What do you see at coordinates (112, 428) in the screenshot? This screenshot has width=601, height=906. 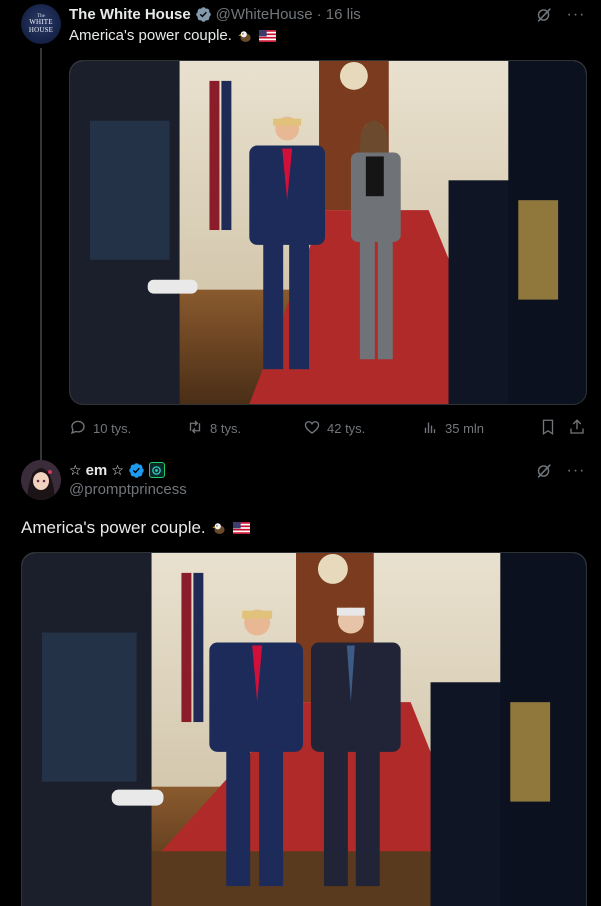 I see `reply-count: 10 tys.` at bounding box center [112, 428].